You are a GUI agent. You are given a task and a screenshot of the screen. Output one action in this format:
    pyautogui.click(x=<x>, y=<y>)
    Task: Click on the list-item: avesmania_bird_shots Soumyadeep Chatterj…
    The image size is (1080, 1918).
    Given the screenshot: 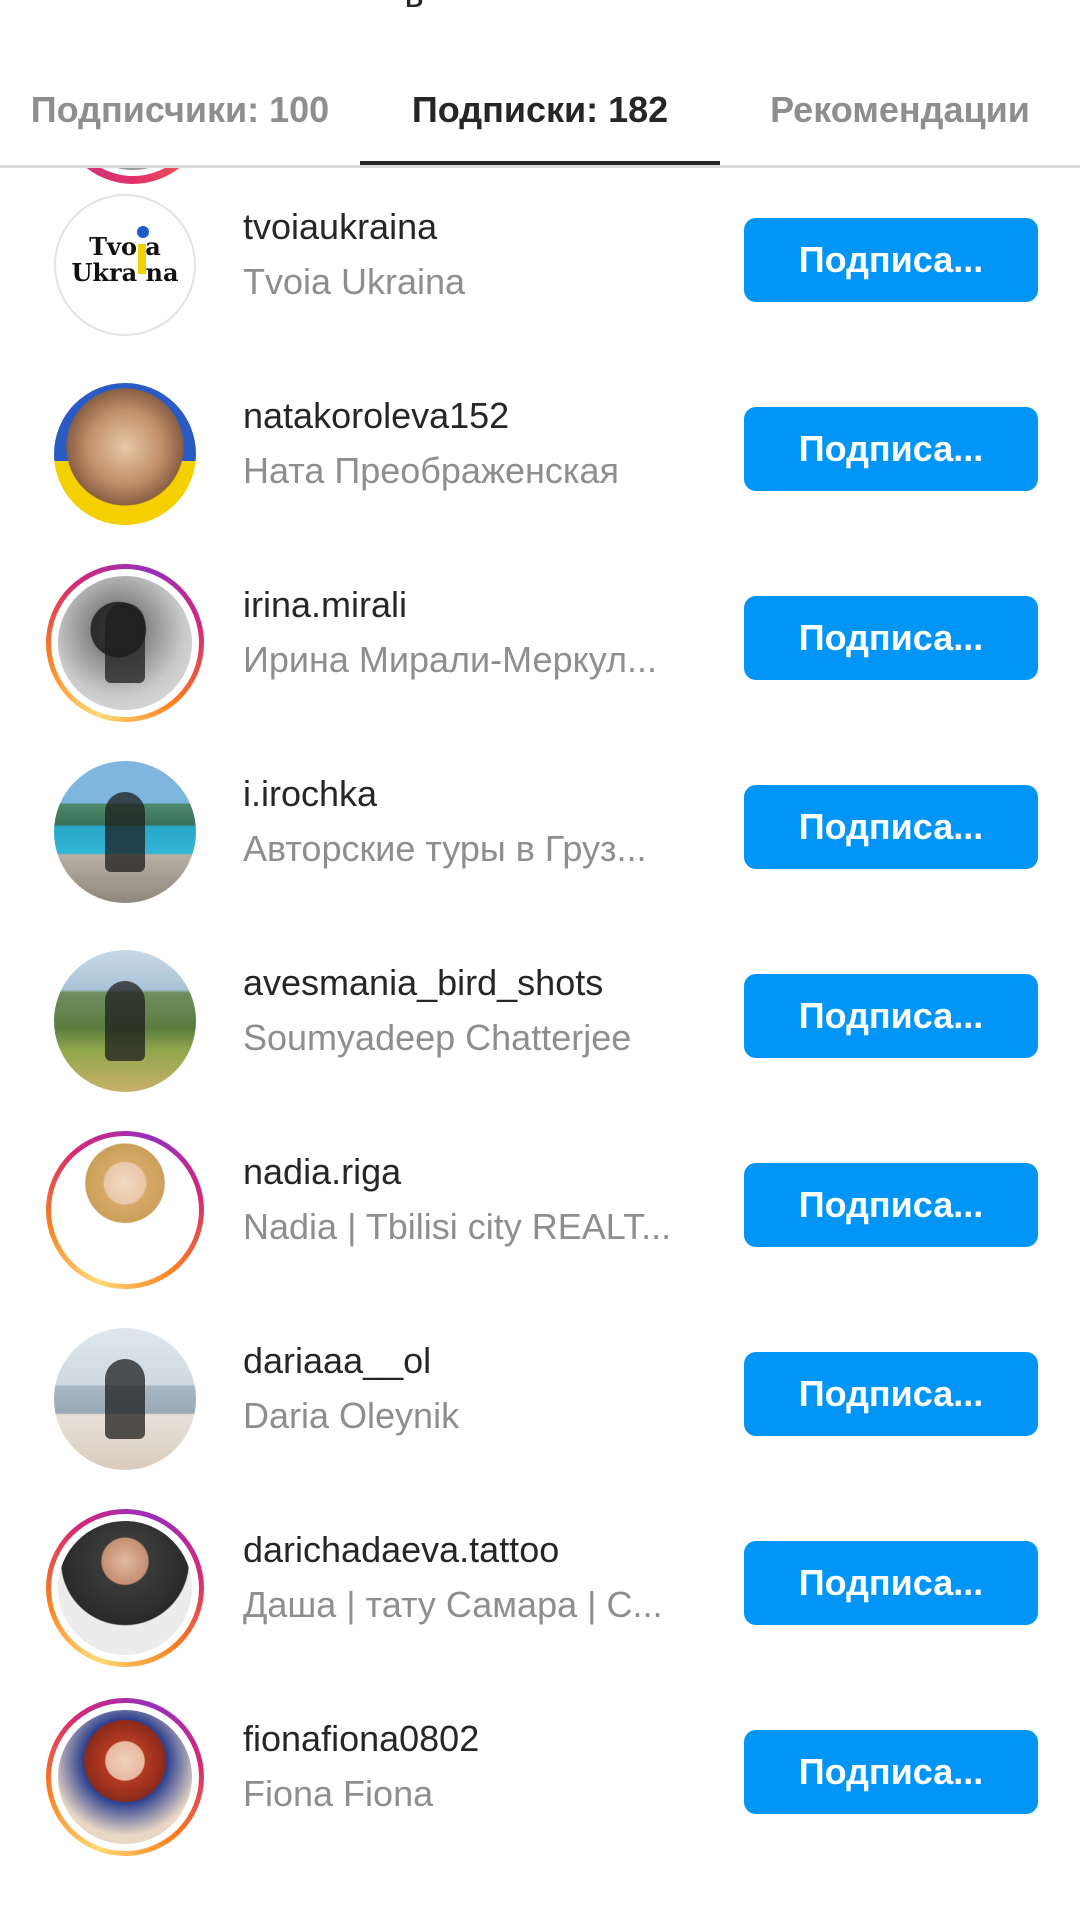 What is the action you would take?
    pyautogui.click(x=540, y=1018)
    